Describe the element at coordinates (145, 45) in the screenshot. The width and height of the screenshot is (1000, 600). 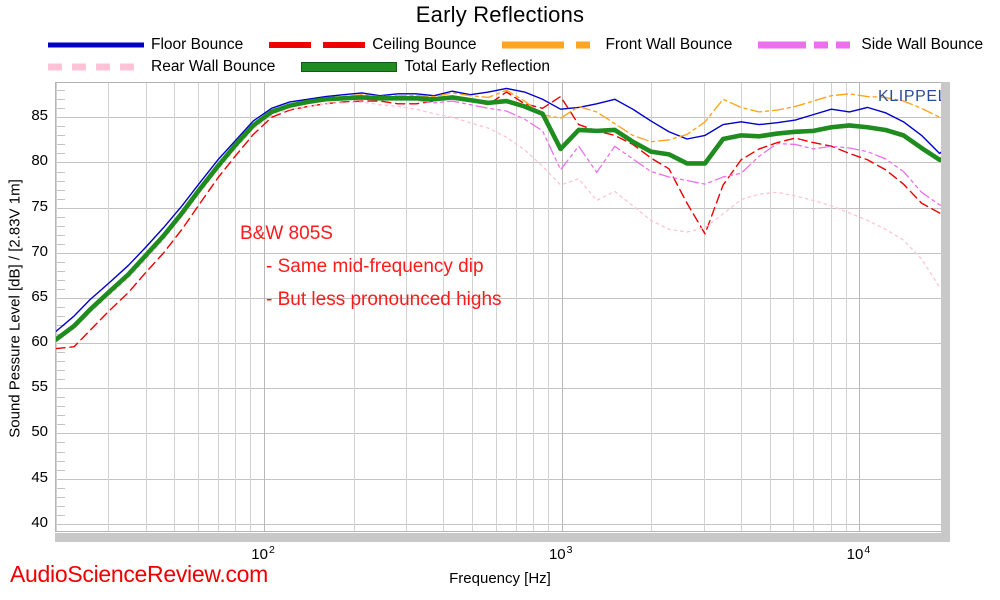
I see `legend-item-floor-bounce: Floor Bounce` at that location.